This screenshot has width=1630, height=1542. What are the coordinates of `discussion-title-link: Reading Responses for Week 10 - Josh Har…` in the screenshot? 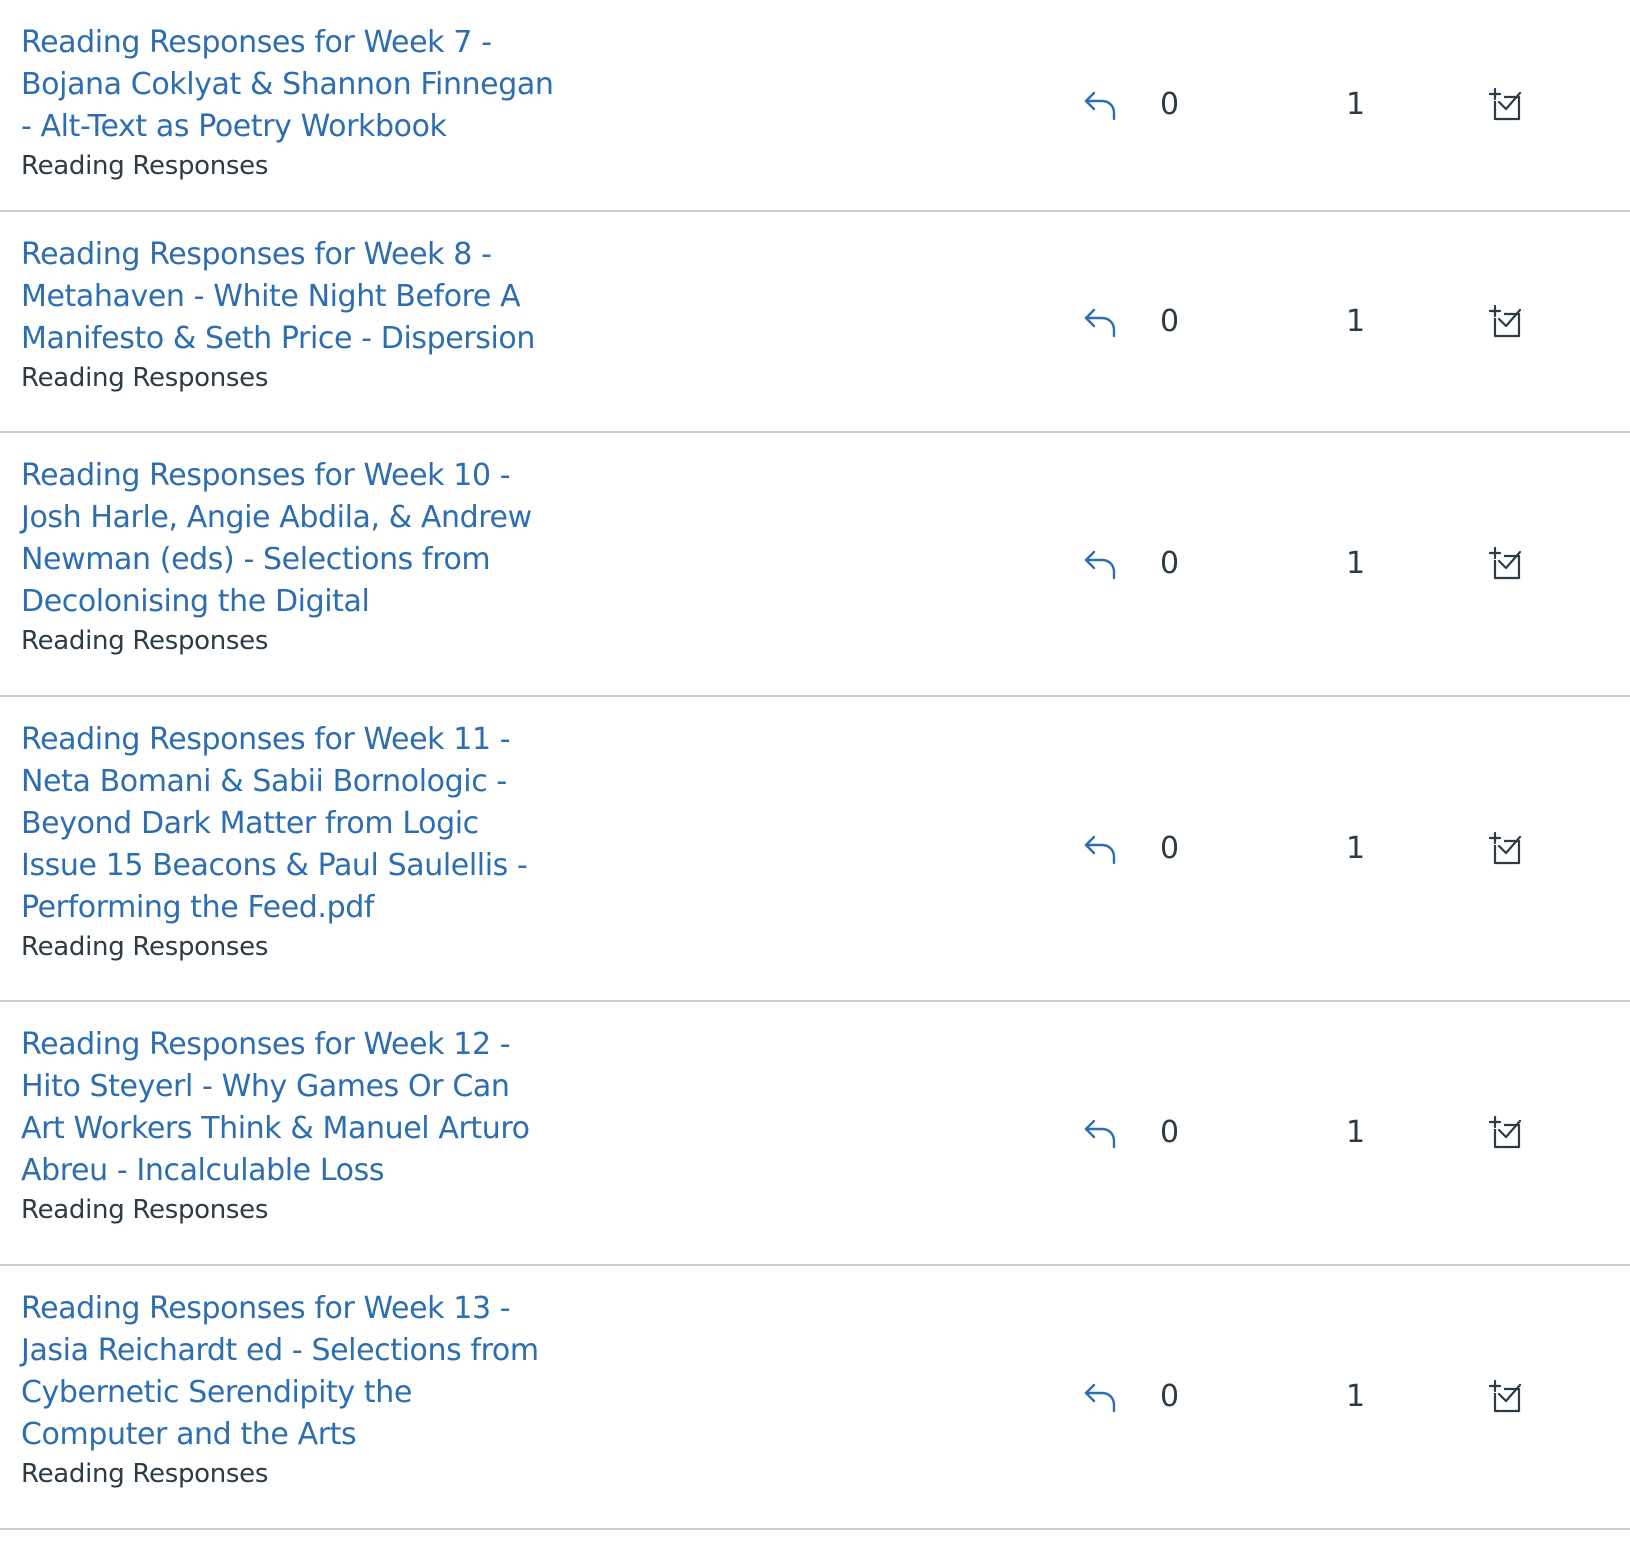 It's located at (301, 539).